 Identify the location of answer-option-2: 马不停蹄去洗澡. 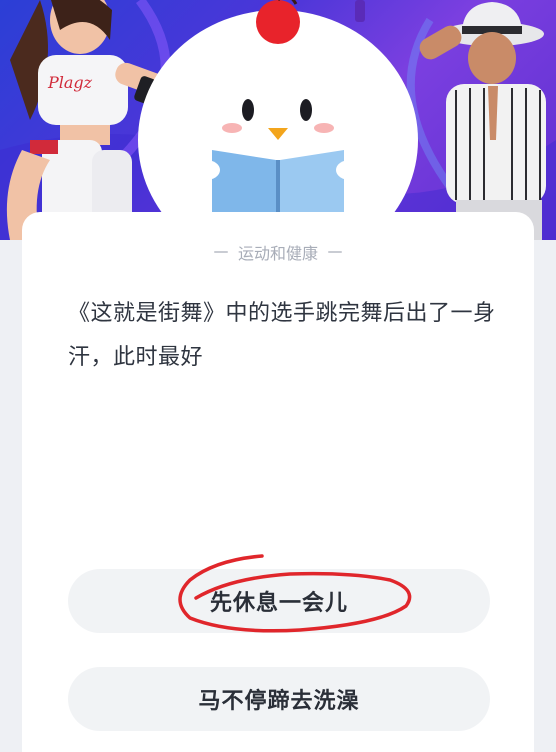
(279, 699).